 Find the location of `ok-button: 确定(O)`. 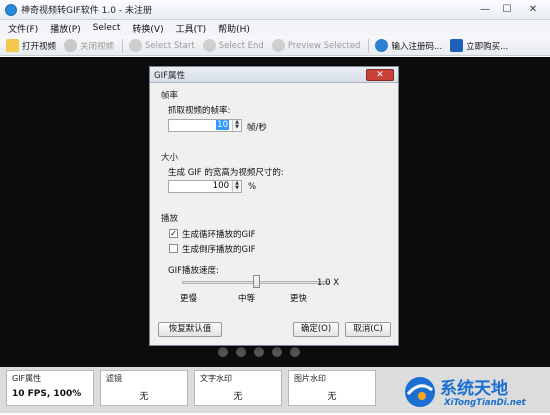

ok-button: 确定(O) is located at coordinates (316, 329).